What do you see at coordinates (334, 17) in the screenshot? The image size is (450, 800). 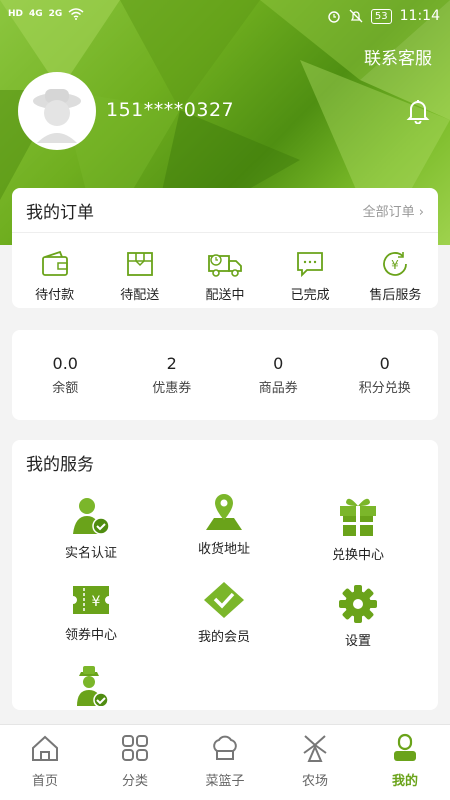 I see `alarm-icon` at bounding box center [334, 17].